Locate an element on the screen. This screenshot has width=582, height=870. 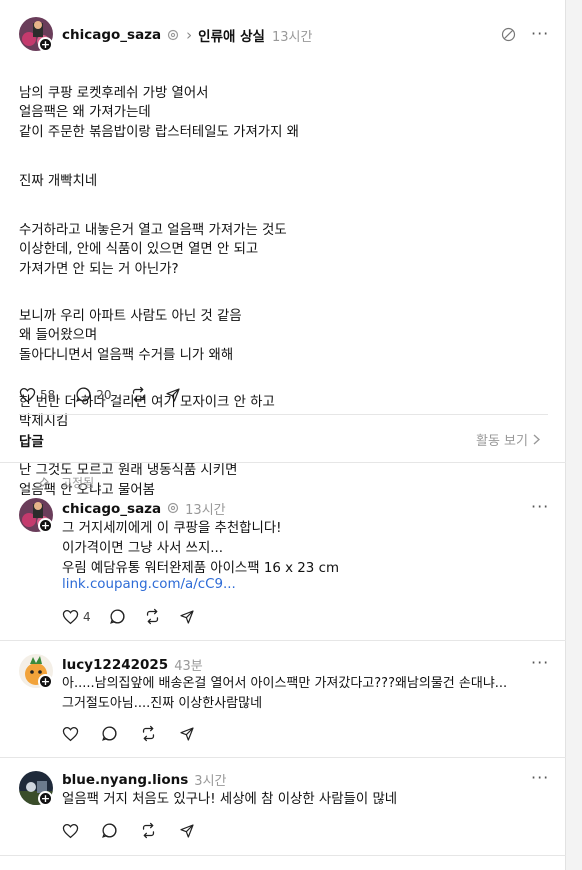
reply-text: 얼음팩 거지 처음도 있구나! 세상에 참 이상한 사람들이 많네 is located at coordinates (230, 799).